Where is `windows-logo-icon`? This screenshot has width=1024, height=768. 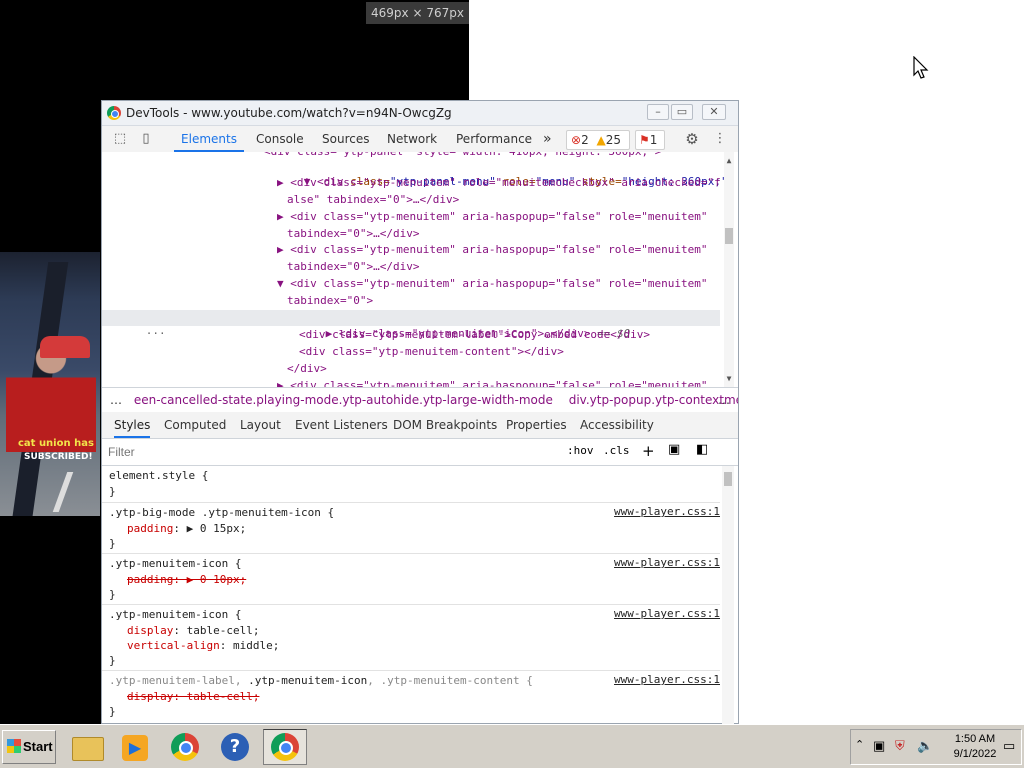 windows-logo-icon is located at coordinates (14, 746).